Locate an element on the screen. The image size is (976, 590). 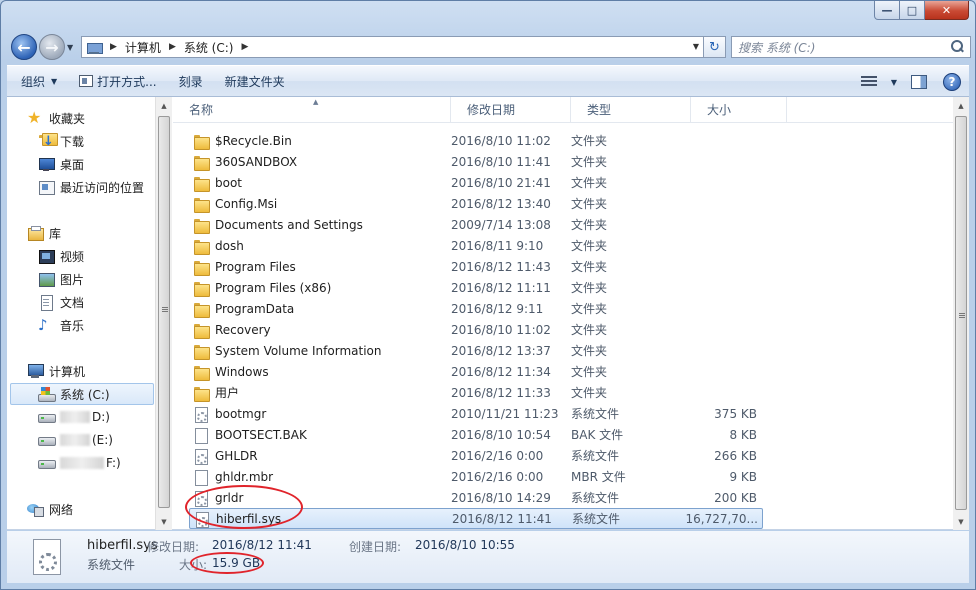
new-folder-button: 新建文件夹 is located at coordinates (255, 81).